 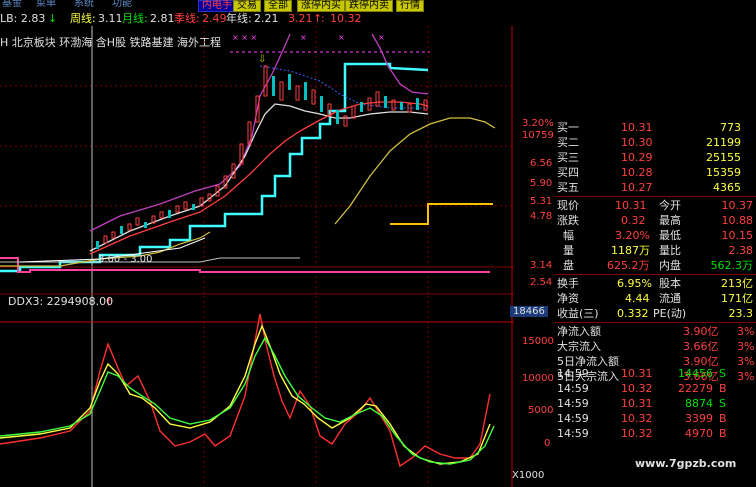 I want to click on tick-row: 14:59 10.32 22279 B, so click(x=642, y=388).